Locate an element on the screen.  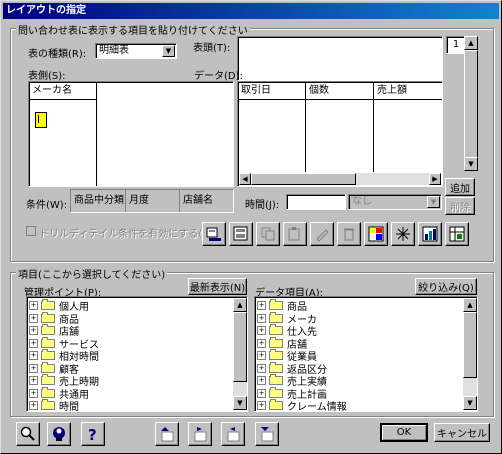
scroll-left-icon: ◀ is located at coordinates (245, 179).